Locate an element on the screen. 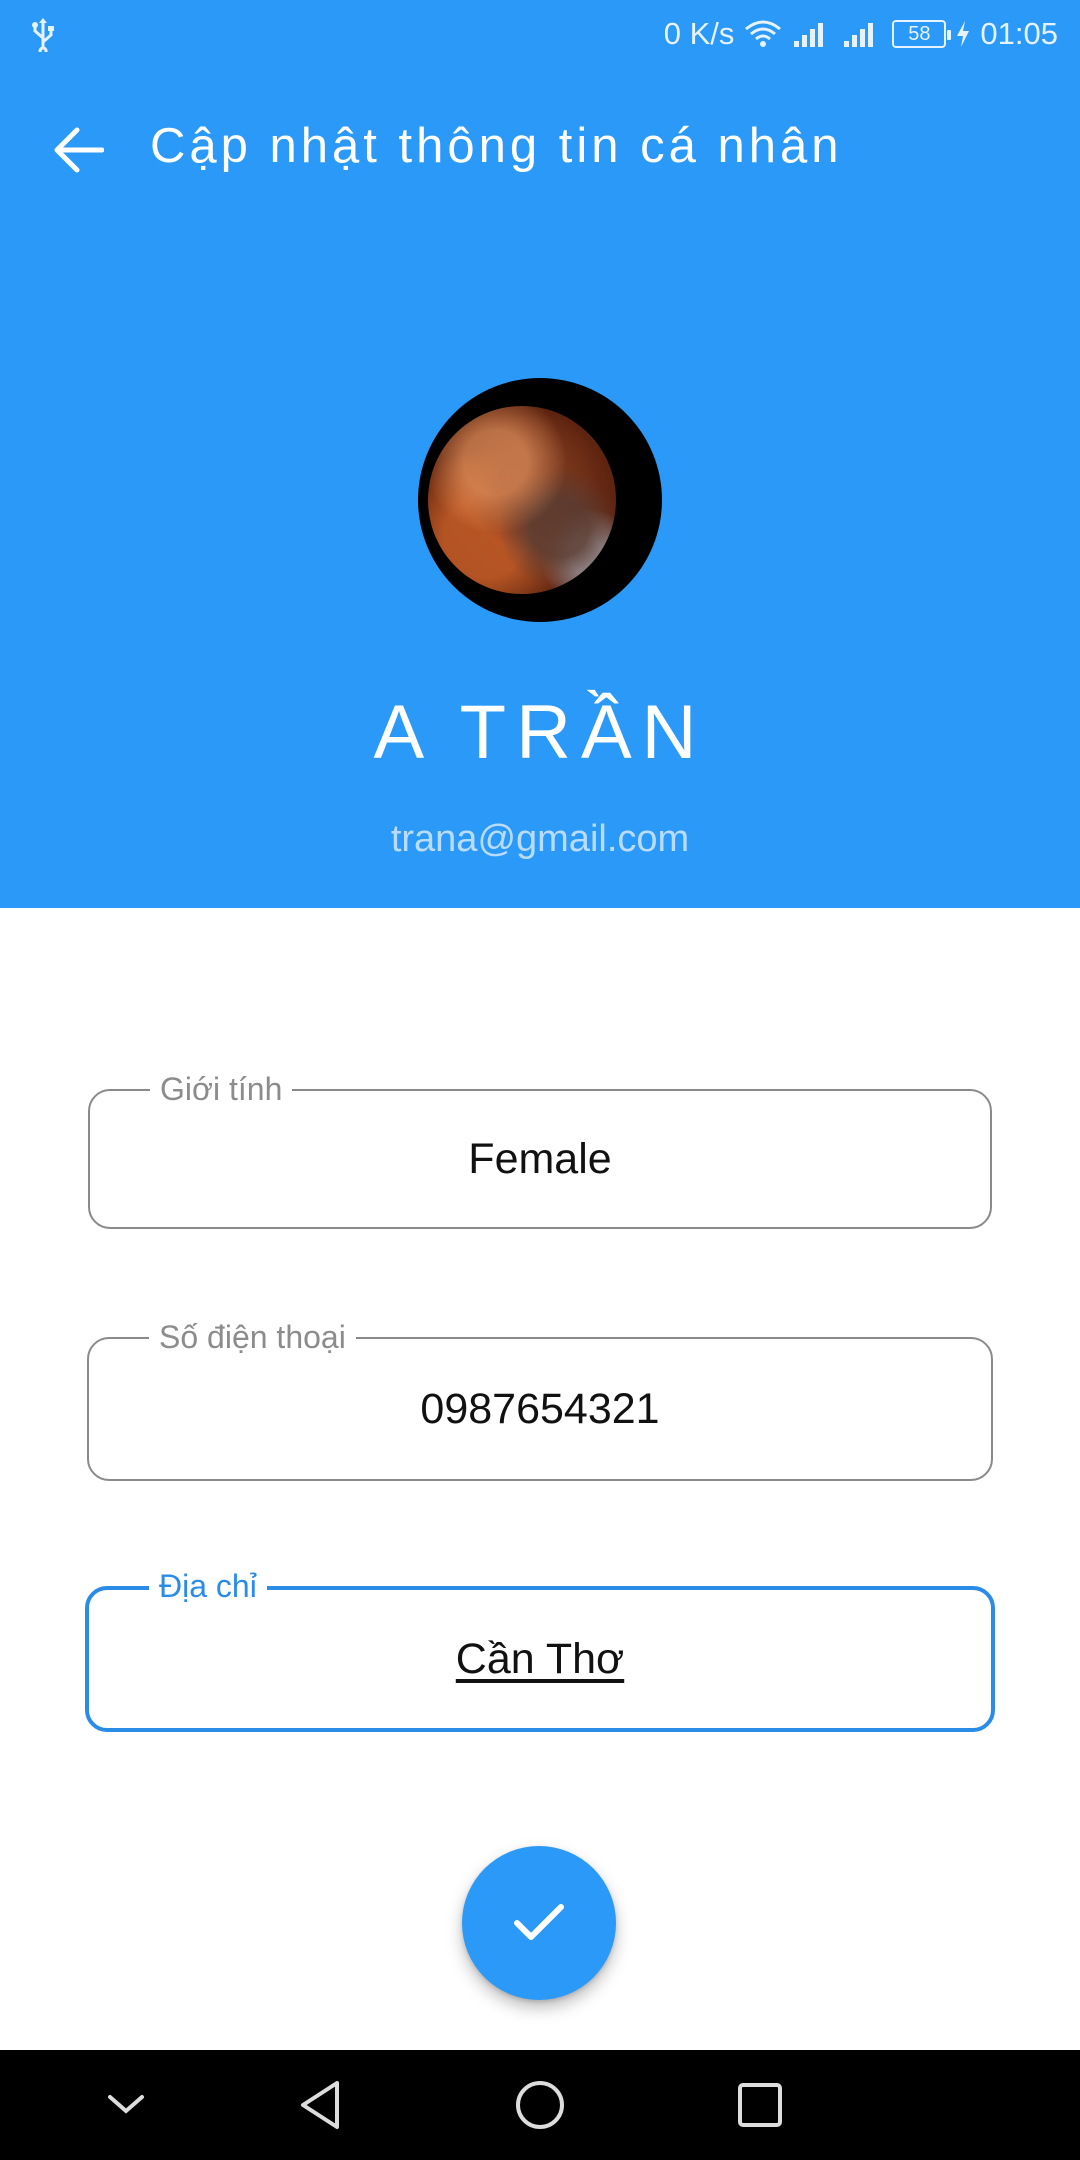 This screenshot has width=1080, height=2160. recents-button is located at coordinates (760, 2105).